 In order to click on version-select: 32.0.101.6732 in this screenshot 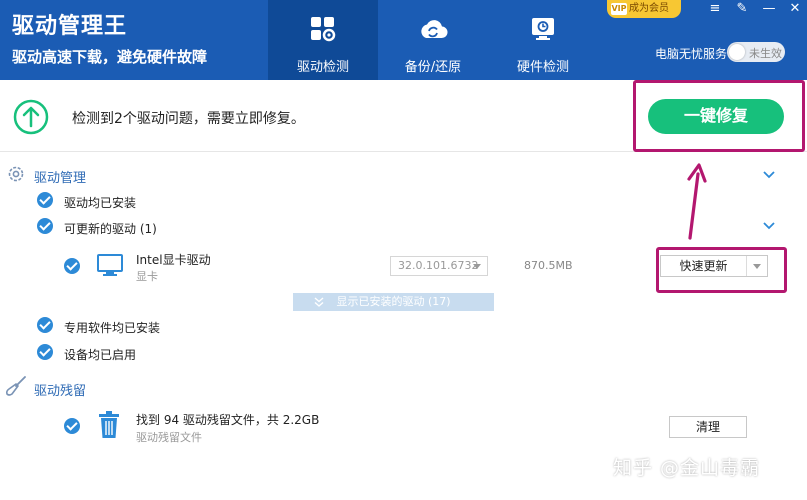, I will do `click(439, 266)`.